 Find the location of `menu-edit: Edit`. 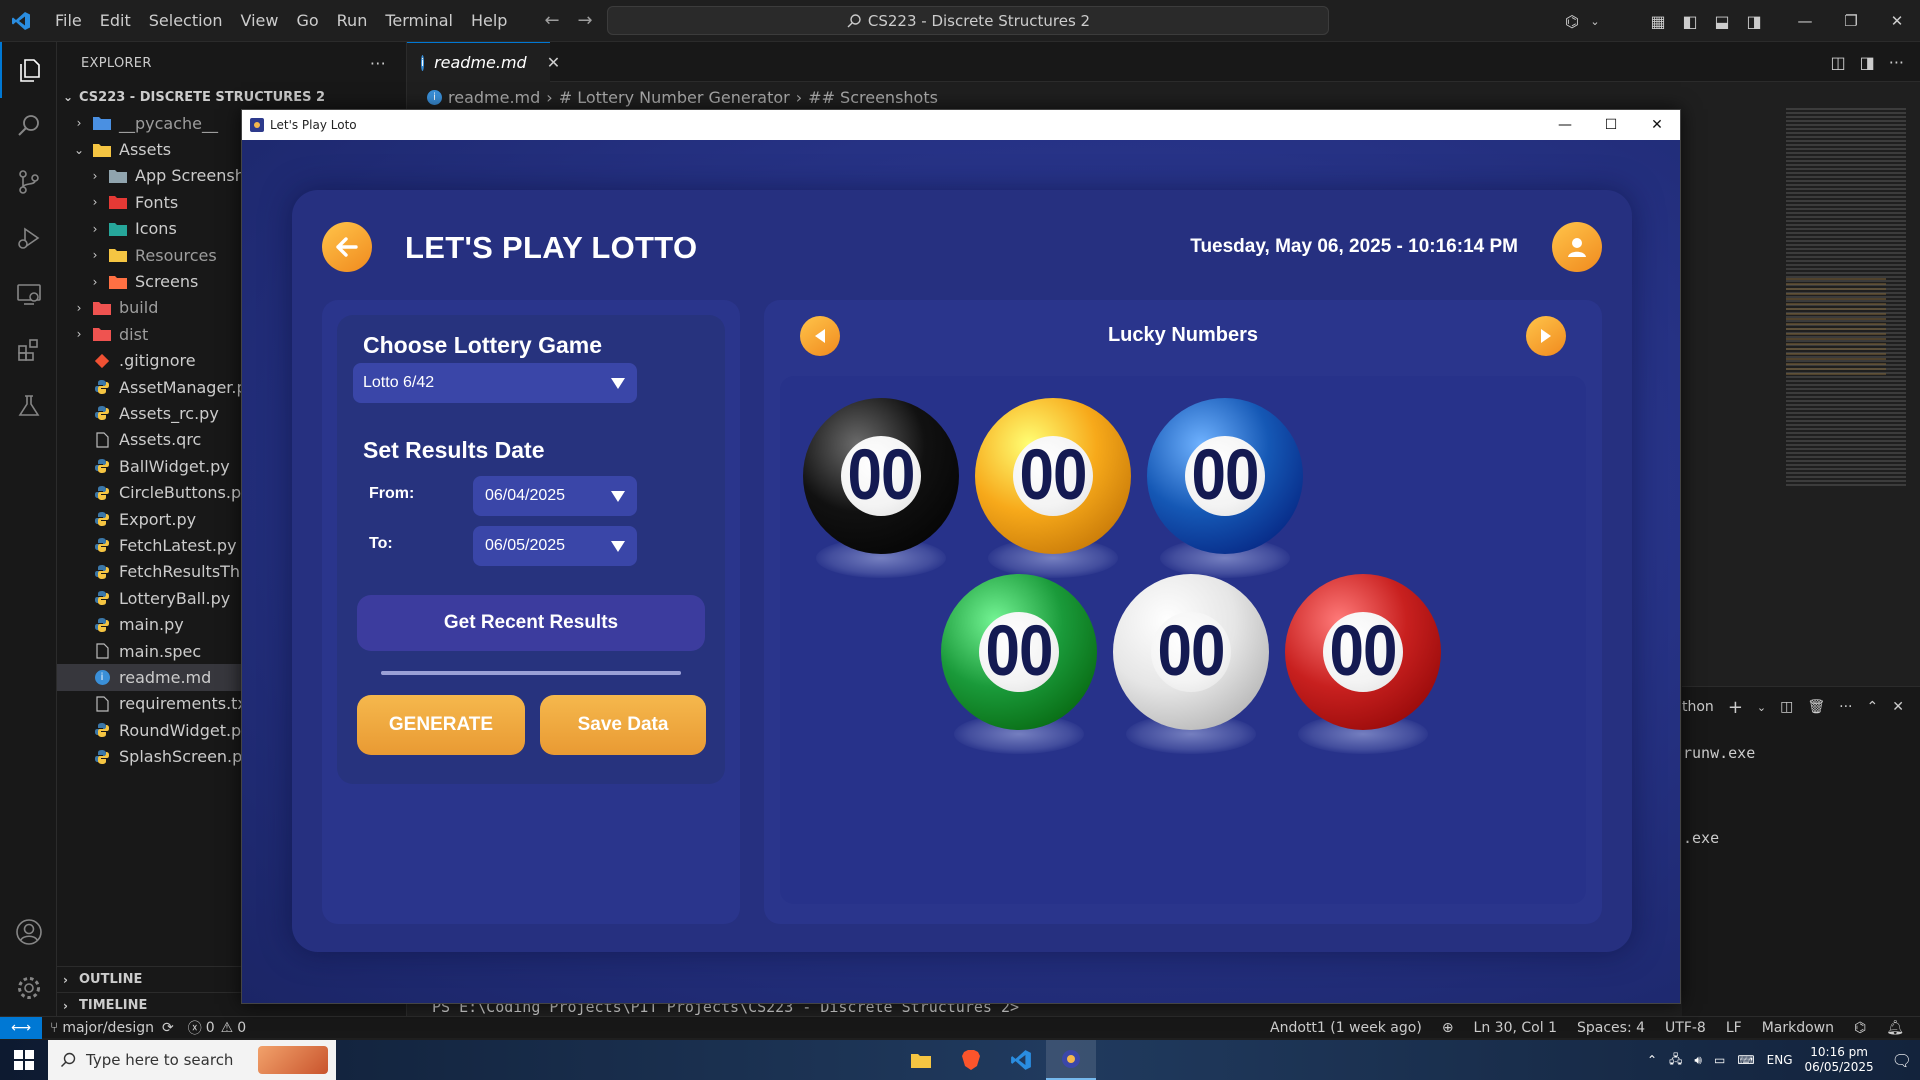

menu-edit: Edit is located at coordinates (115, 20).